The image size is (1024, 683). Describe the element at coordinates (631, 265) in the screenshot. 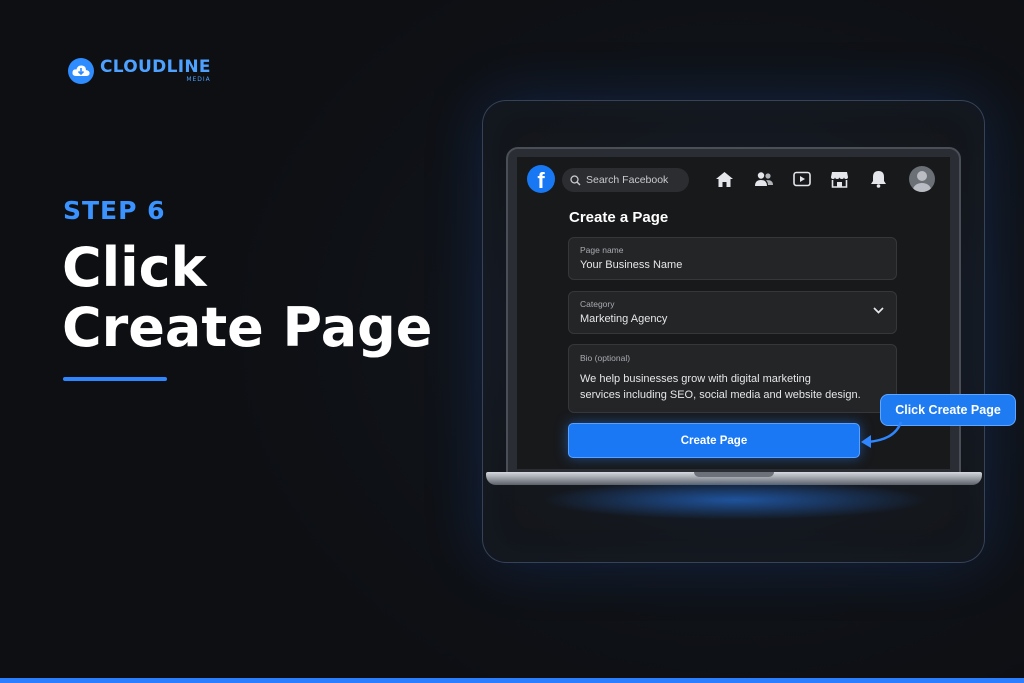

I see `page-name-value: Your Business Name` at that location.